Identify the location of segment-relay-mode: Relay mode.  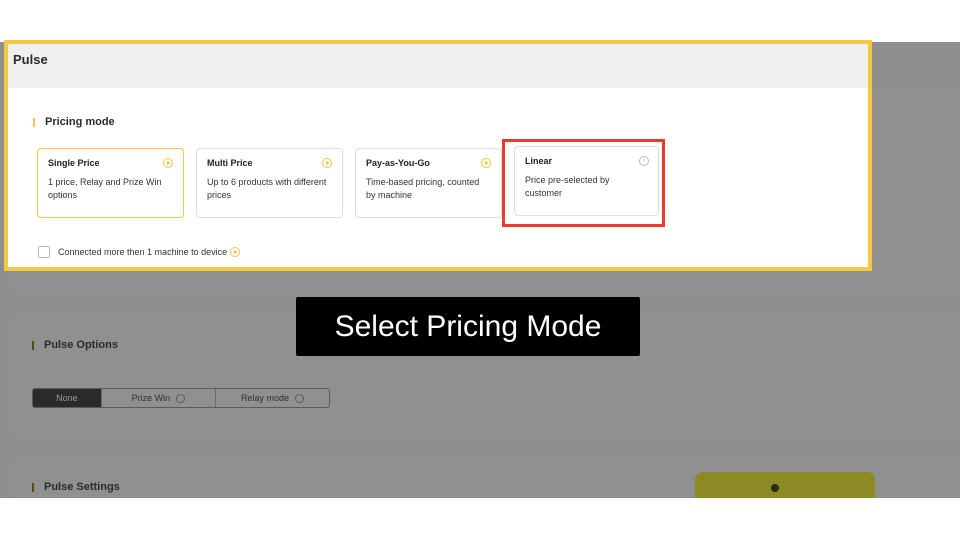
(271, 398).